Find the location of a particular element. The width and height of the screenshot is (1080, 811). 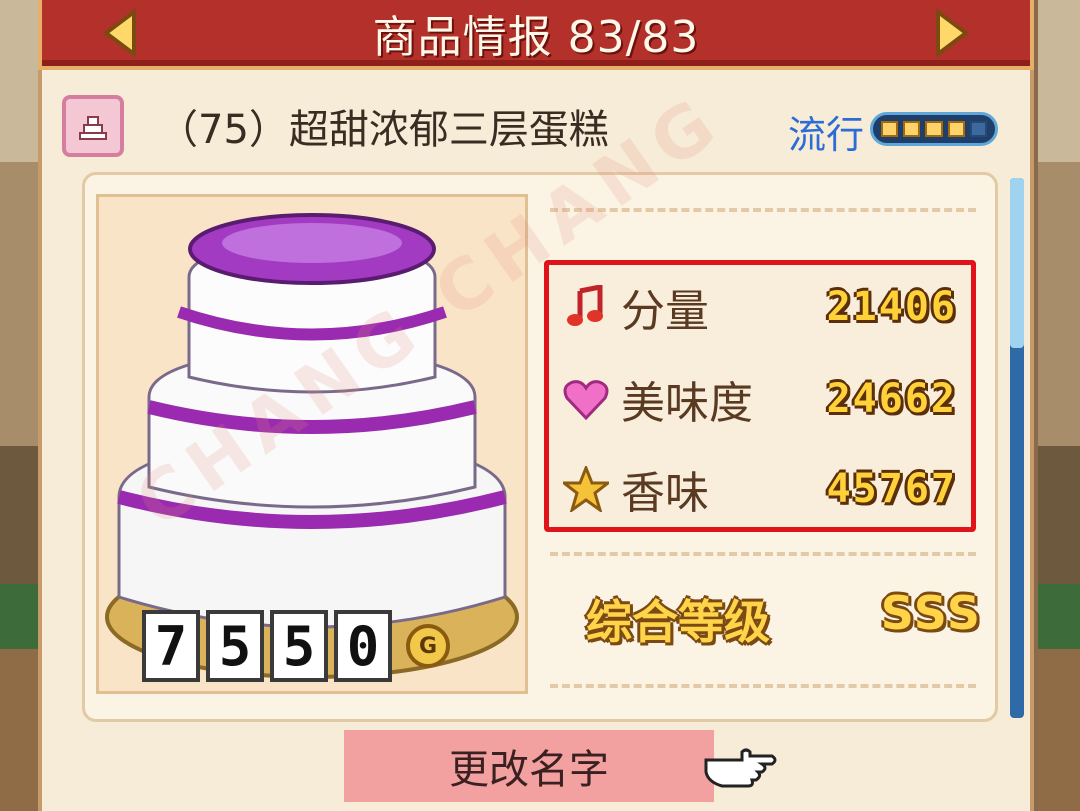

stat-row-aroma: 香味 45767 is located at coordinates (760, 489).